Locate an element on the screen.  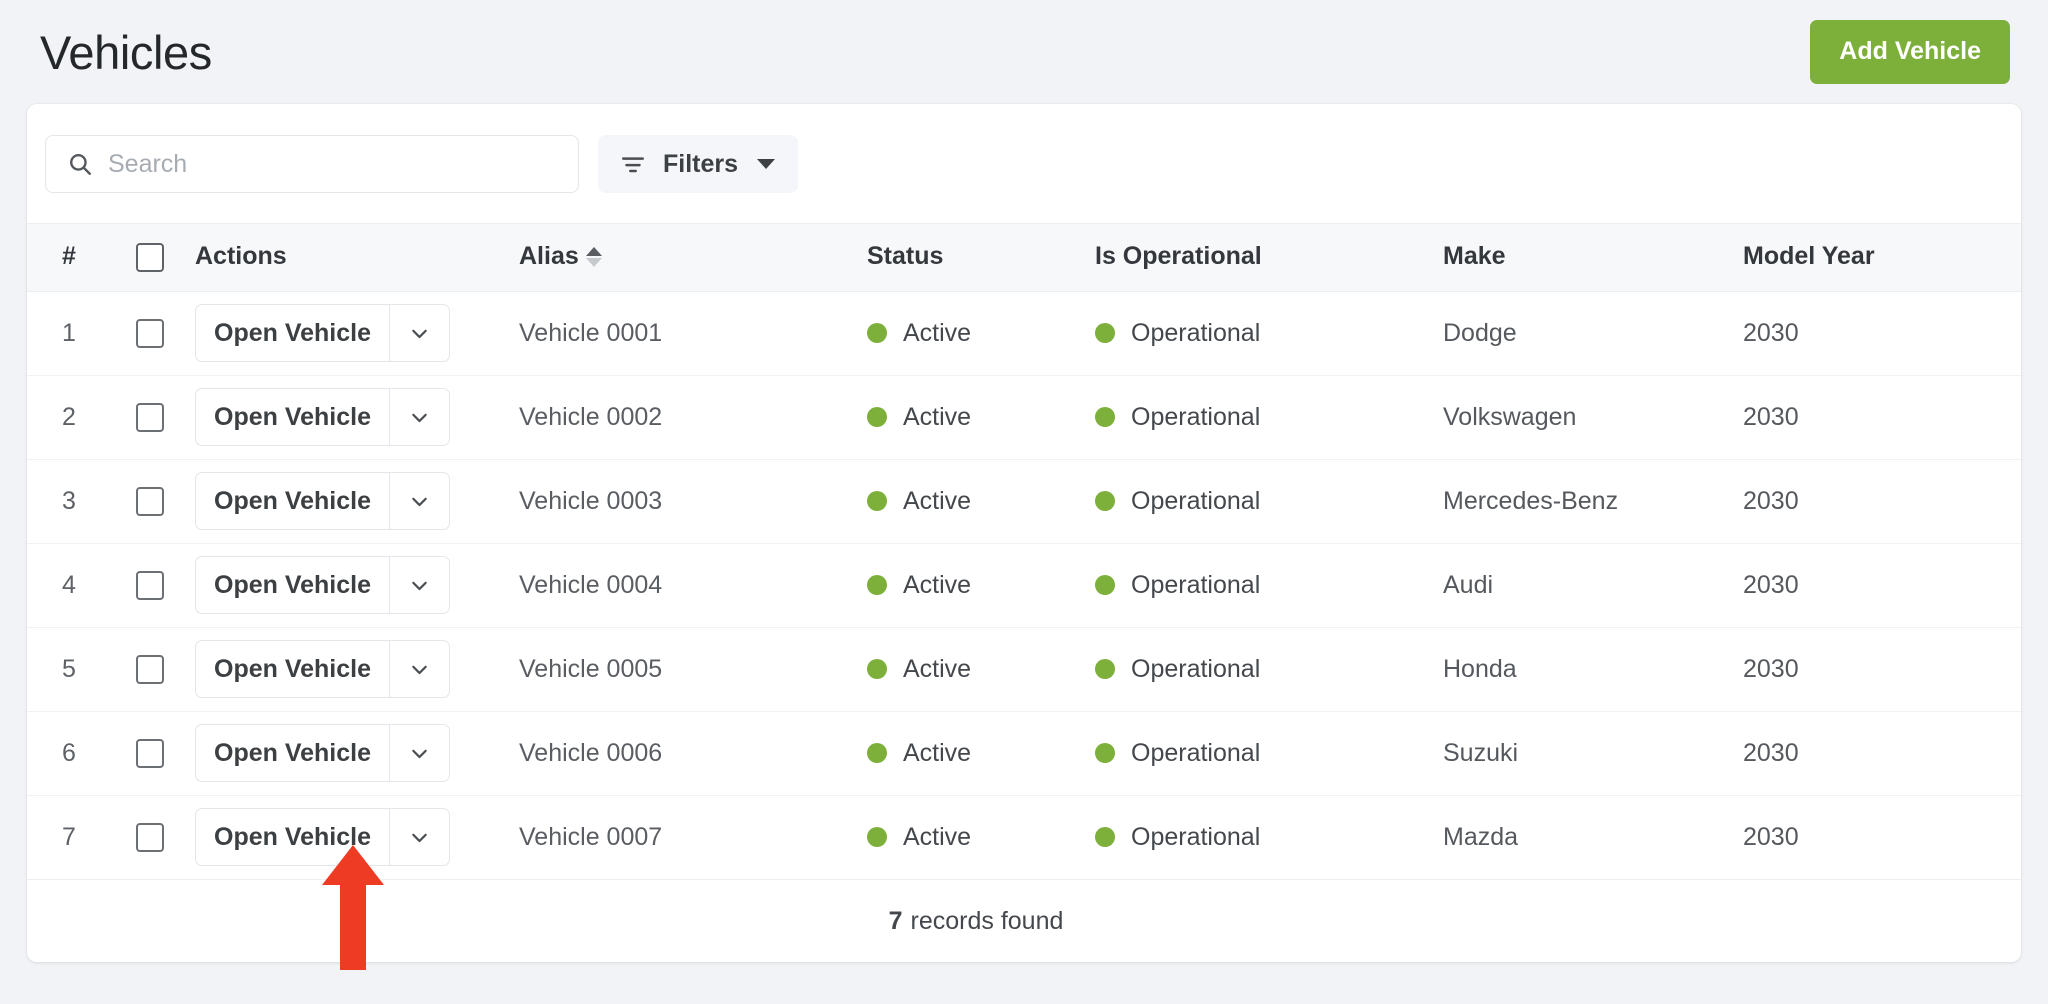
cell-make: Mazda is located at coordinates (1593, 837).